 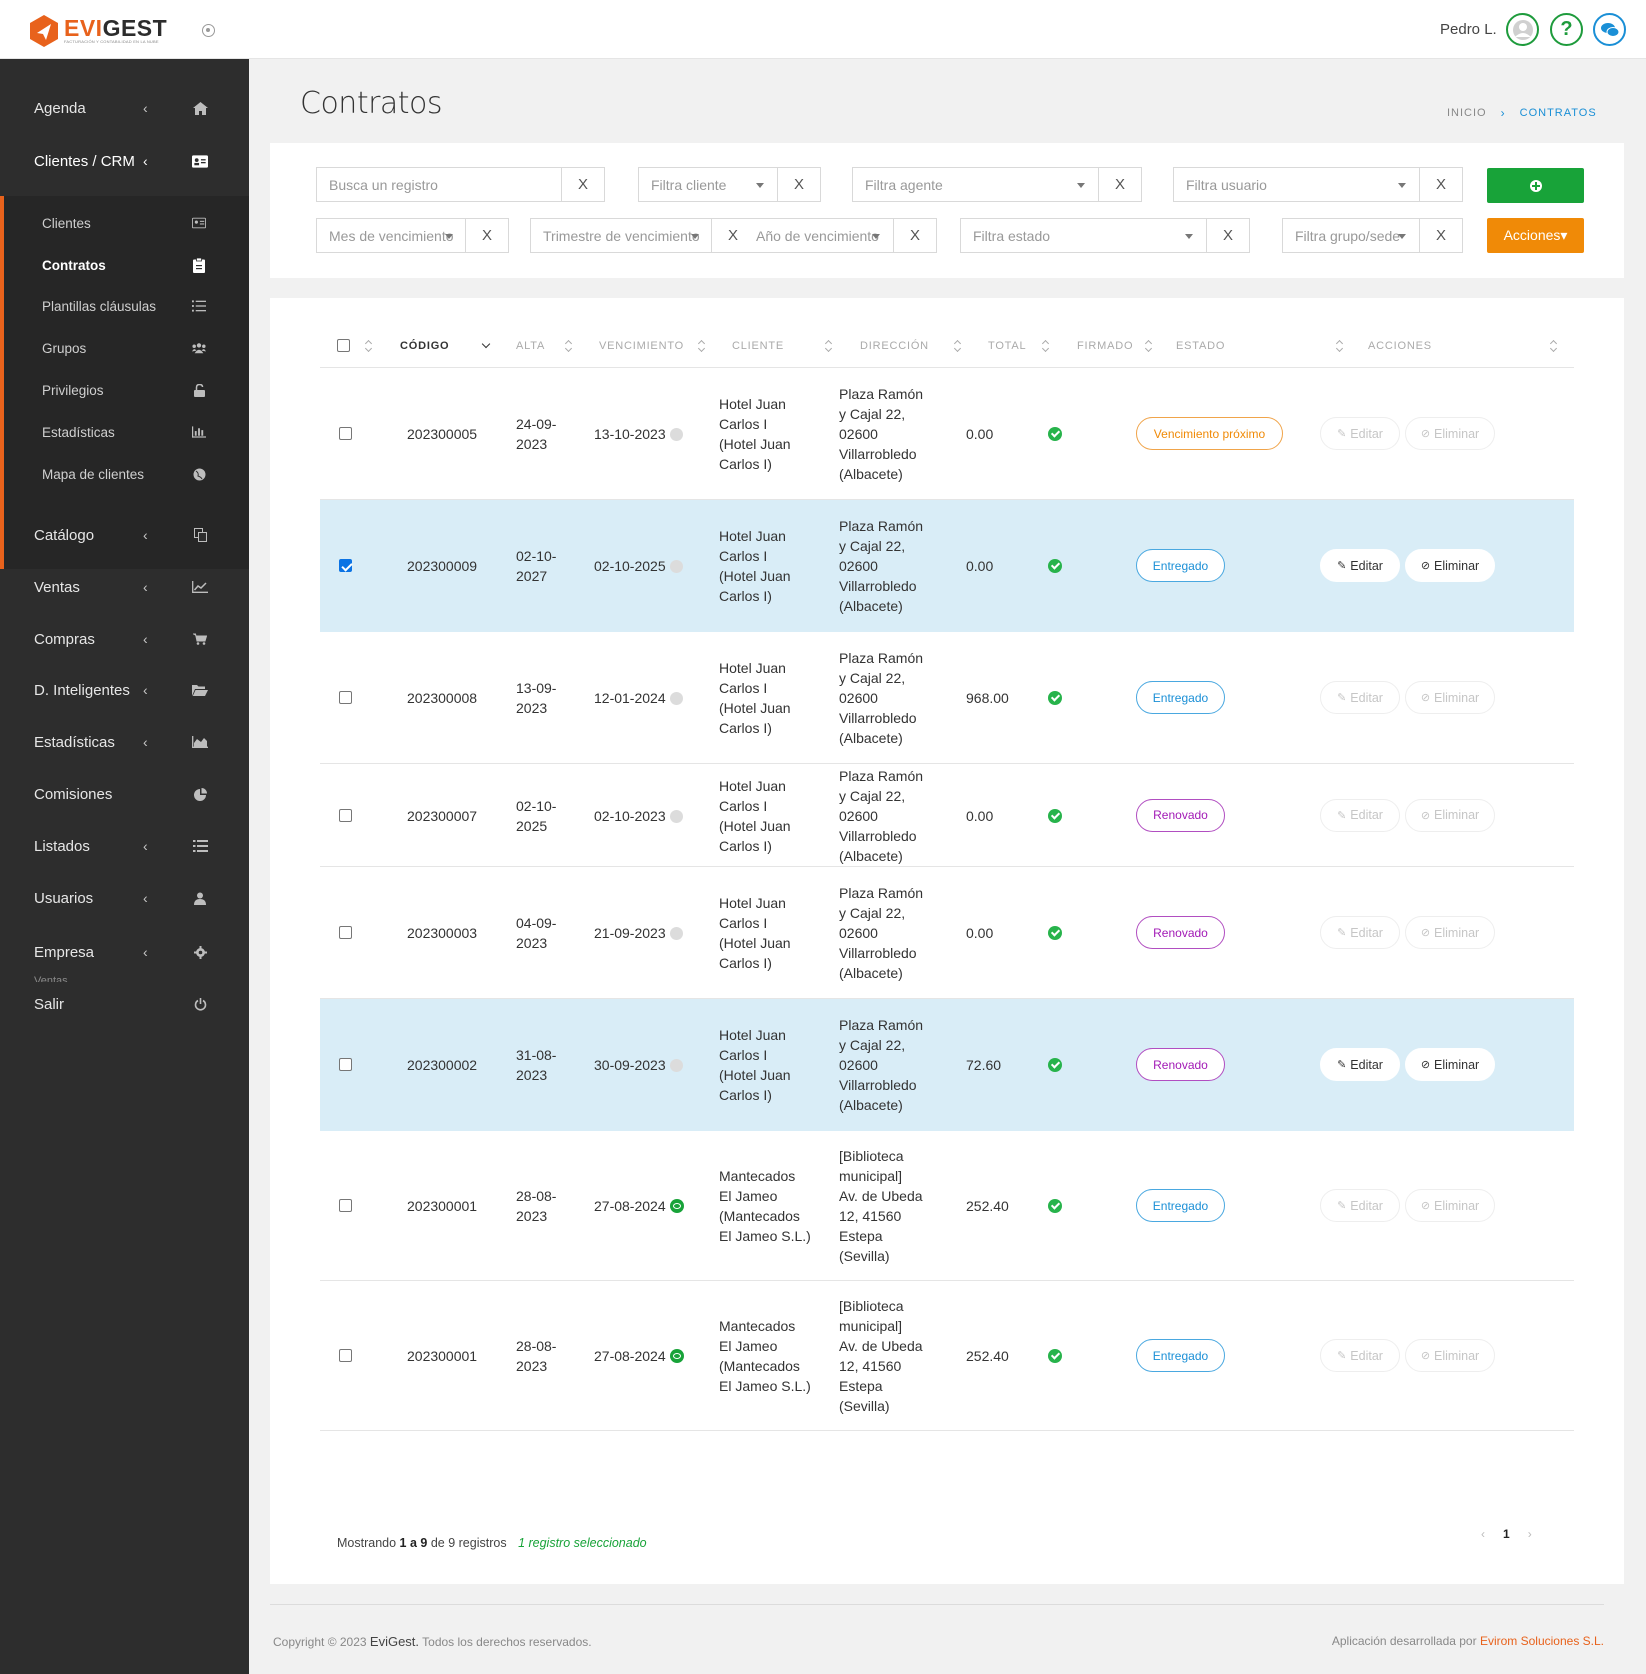 I want to click on clear-trimestre-button: X, so click(x=733, y=235).